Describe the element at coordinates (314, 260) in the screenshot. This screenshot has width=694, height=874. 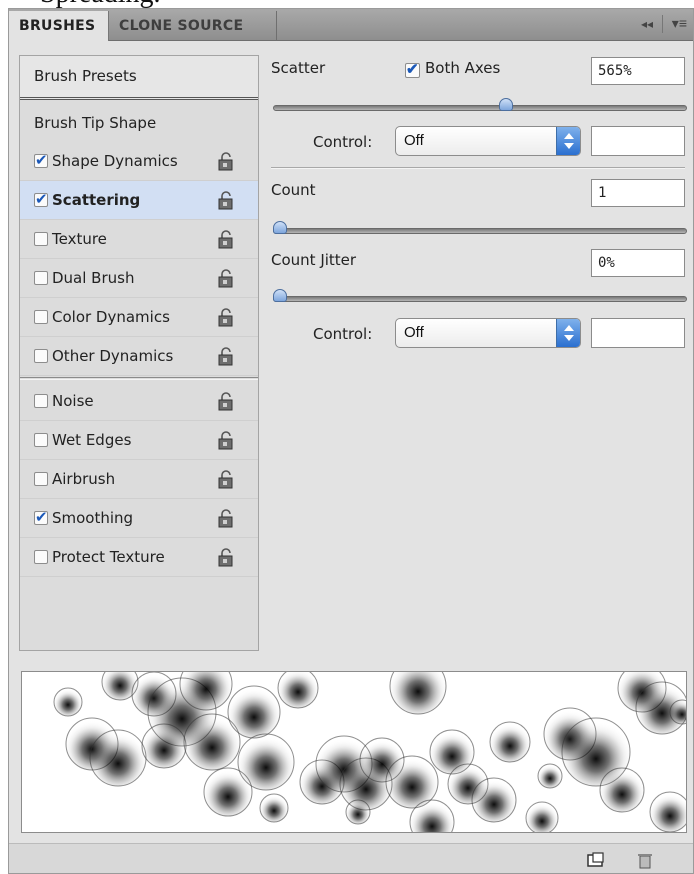
I see `count-jitter-label: Count Jitter` at that location.